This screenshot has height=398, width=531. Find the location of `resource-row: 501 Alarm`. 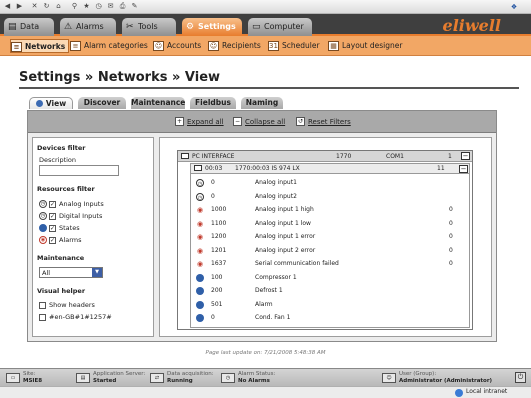

resource-row: 501 Alarm is located at coordinates (330, 305).